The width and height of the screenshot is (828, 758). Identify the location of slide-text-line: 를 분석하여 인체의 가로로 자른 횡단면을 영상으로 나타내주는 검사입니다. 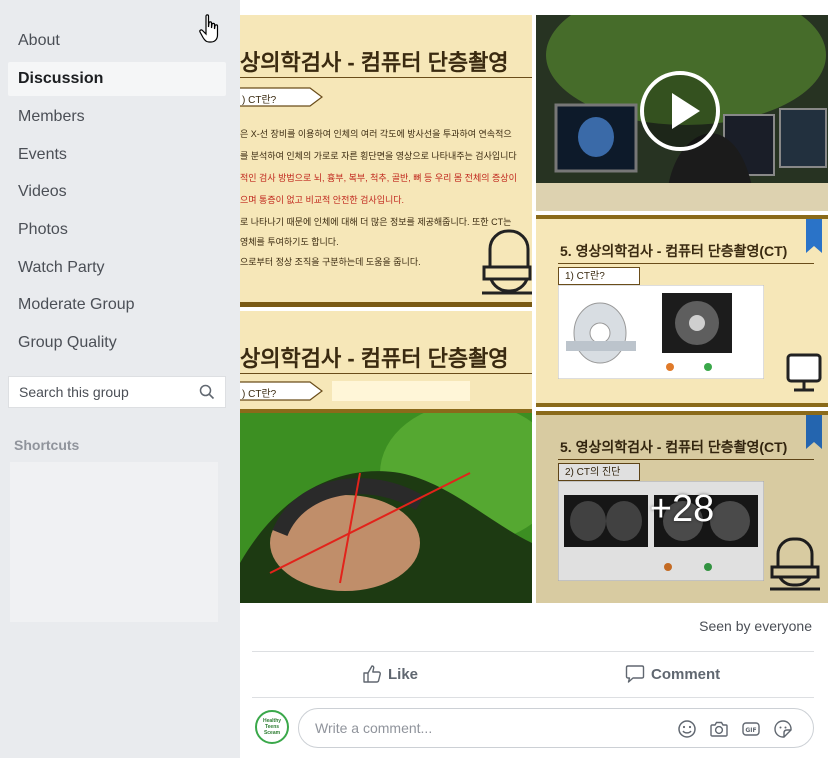
(378, 156).